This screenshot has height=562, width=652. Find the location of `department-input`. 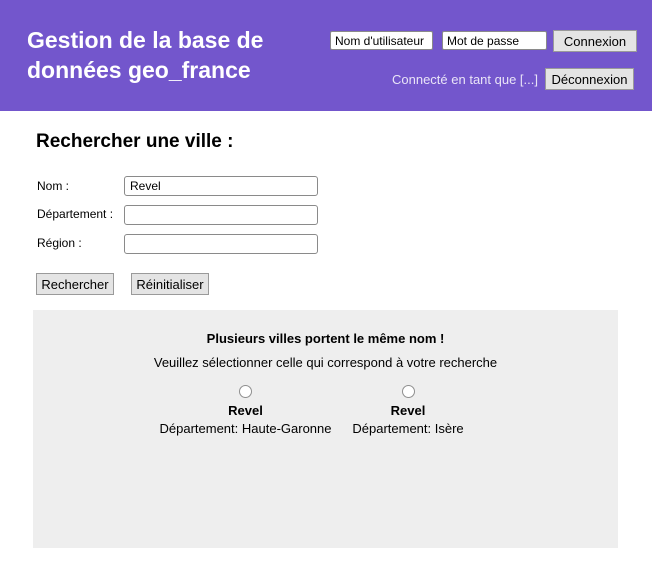

department-input is located at coordinates (221, 215).